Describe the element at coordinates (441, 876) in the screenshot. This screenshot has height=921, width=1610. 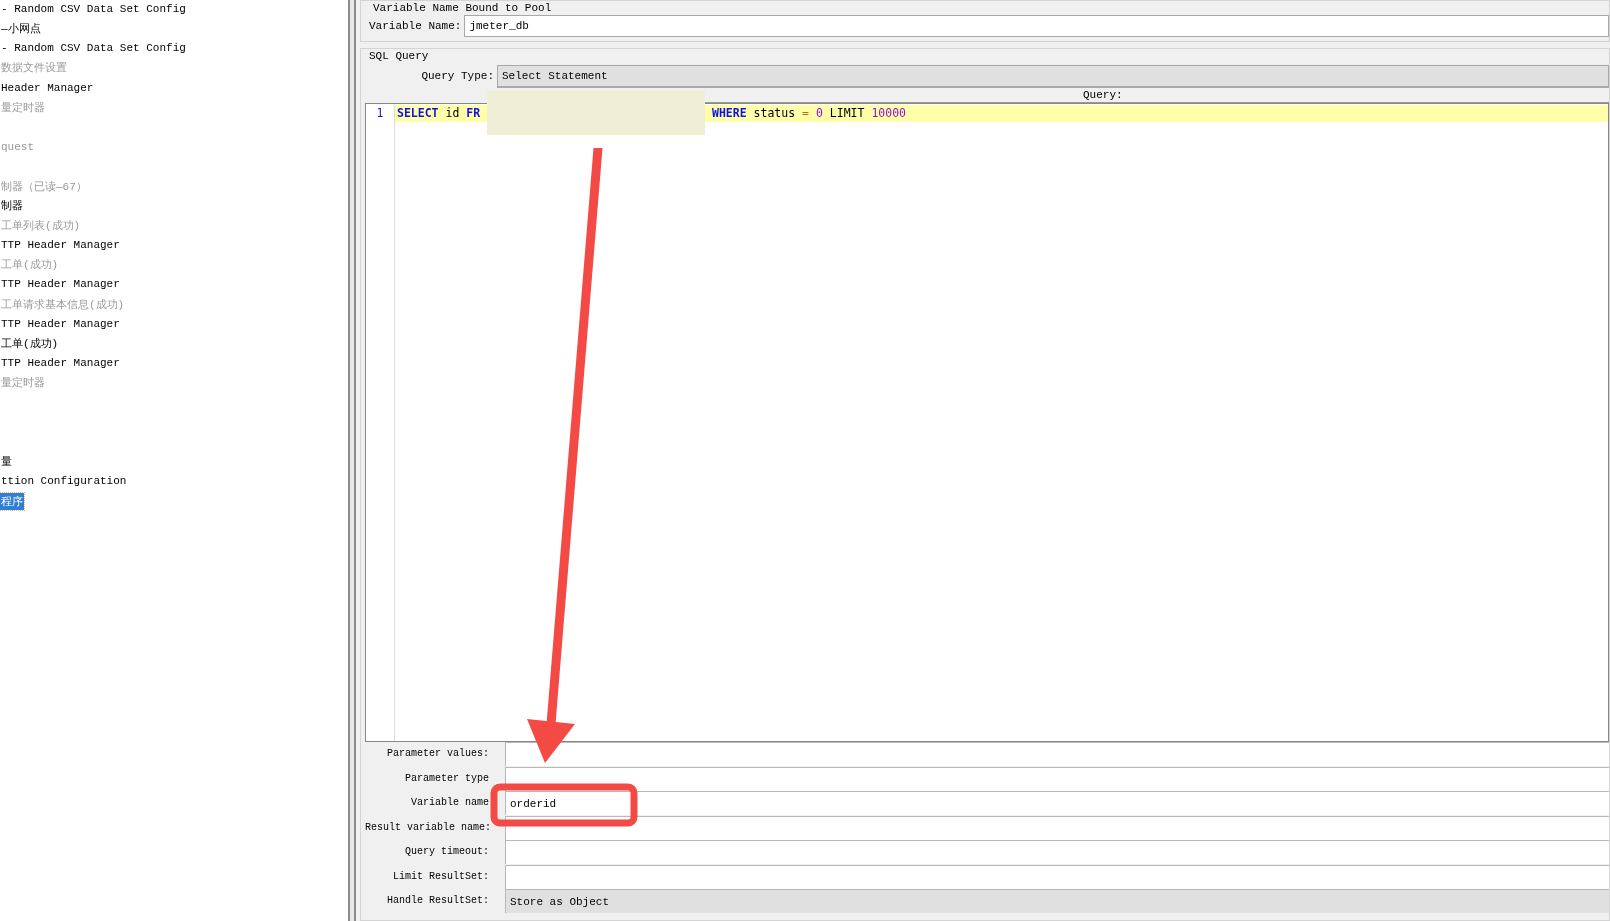
I see `field-label: Limit ResultSet:` at that location.